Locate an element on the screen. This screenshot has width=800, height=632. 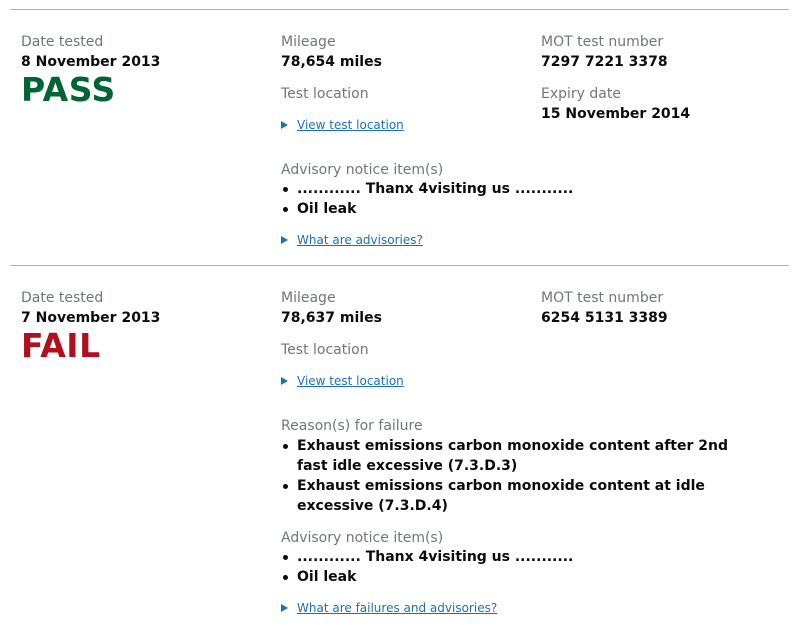
what-are-advisories-link: What are advisories? is located at coordinates (360, 240).